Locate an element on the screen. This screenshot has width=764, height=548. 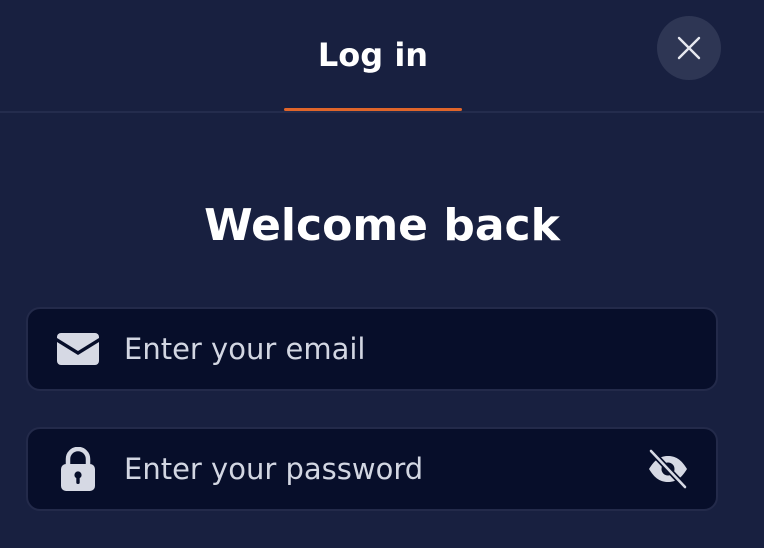
close-icon is located at coordinates (689, 48).